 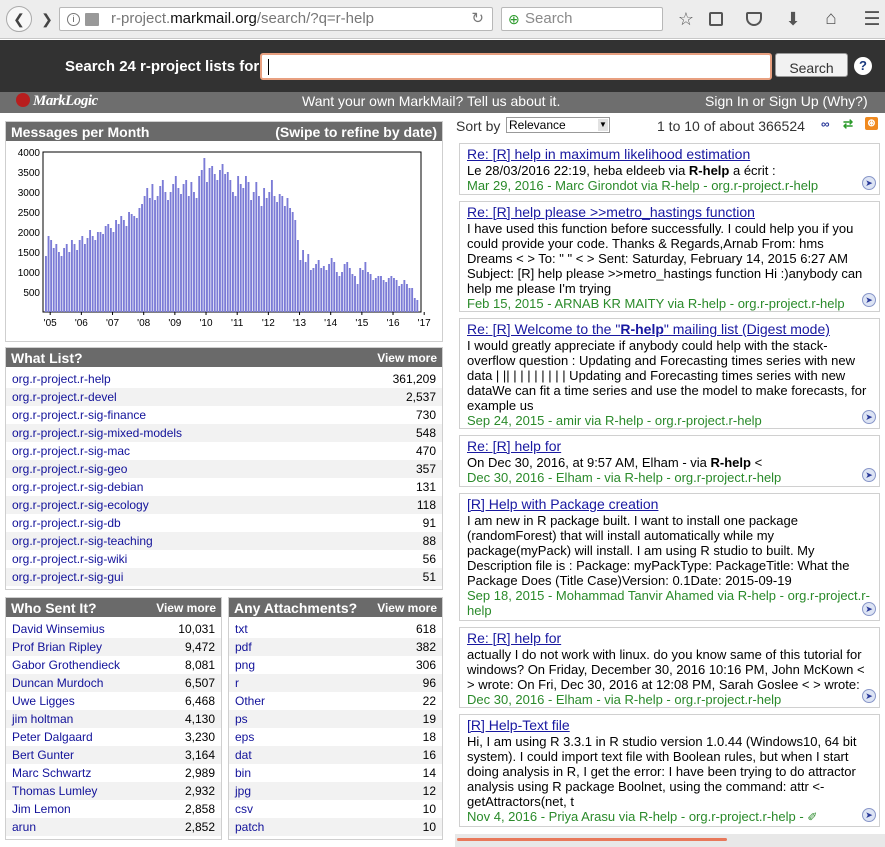 I want to click on marklogic-logo: MarkLogic, so click(x=57, y=101).